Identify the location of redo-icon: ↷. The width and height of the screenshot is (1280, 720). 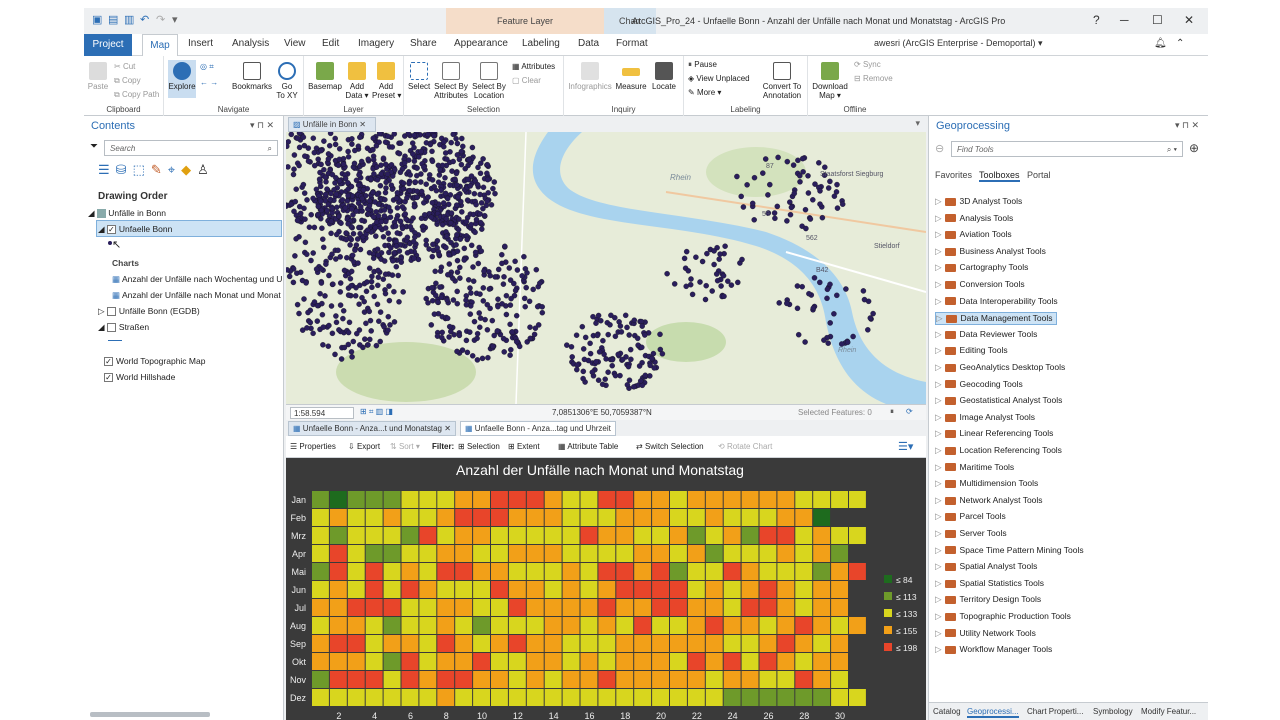
(162, 20).